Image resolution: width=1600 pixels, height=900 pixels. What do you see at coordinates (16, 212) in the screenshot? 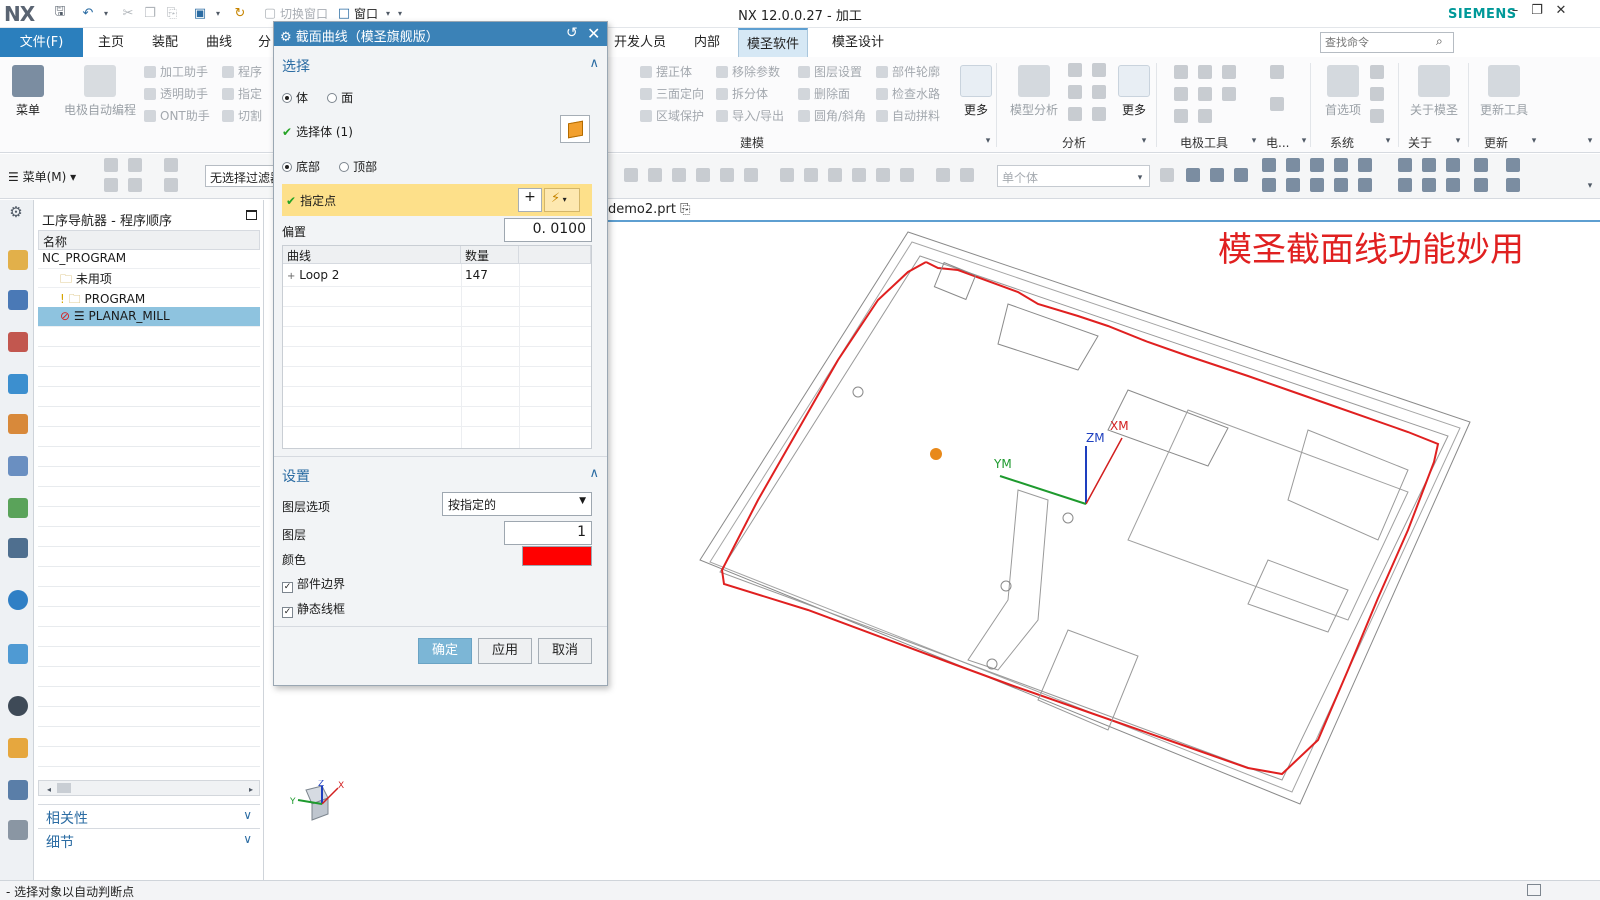
I see `settings-gear-icon: ⚙` at bounding box center [16, 212].